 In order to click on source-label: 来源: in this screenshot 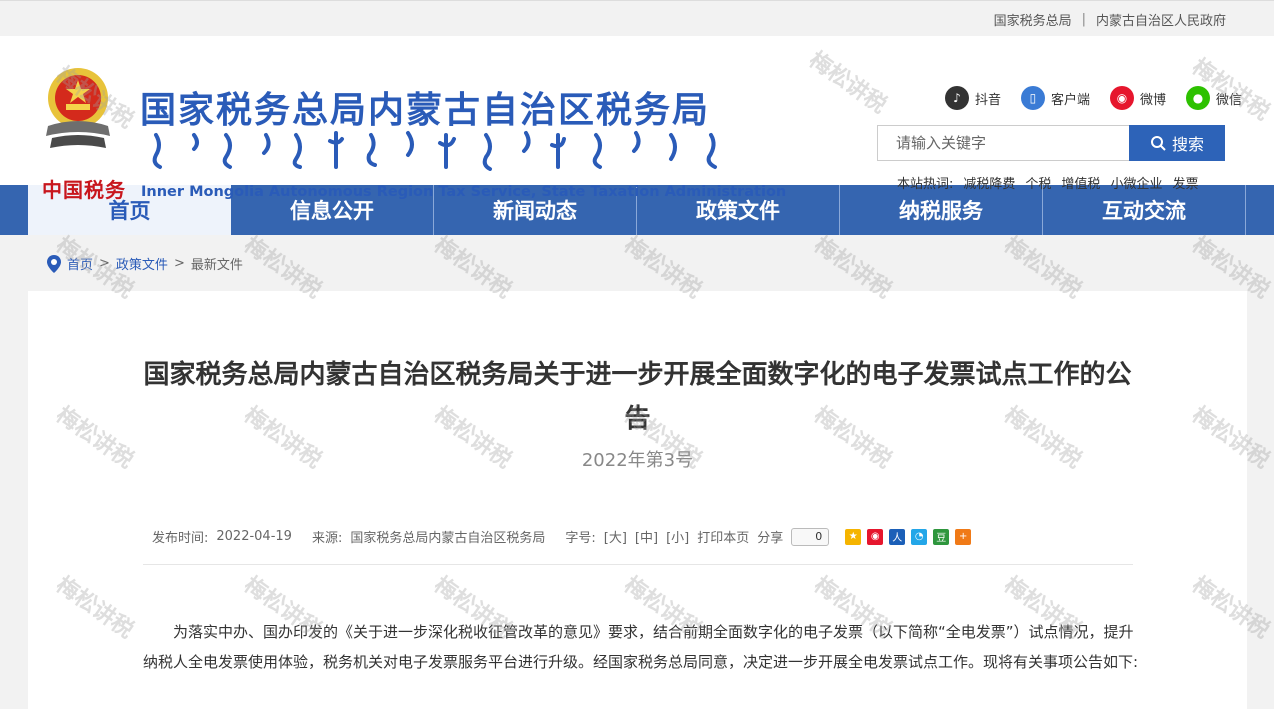, I will do `click(327, 538)`.